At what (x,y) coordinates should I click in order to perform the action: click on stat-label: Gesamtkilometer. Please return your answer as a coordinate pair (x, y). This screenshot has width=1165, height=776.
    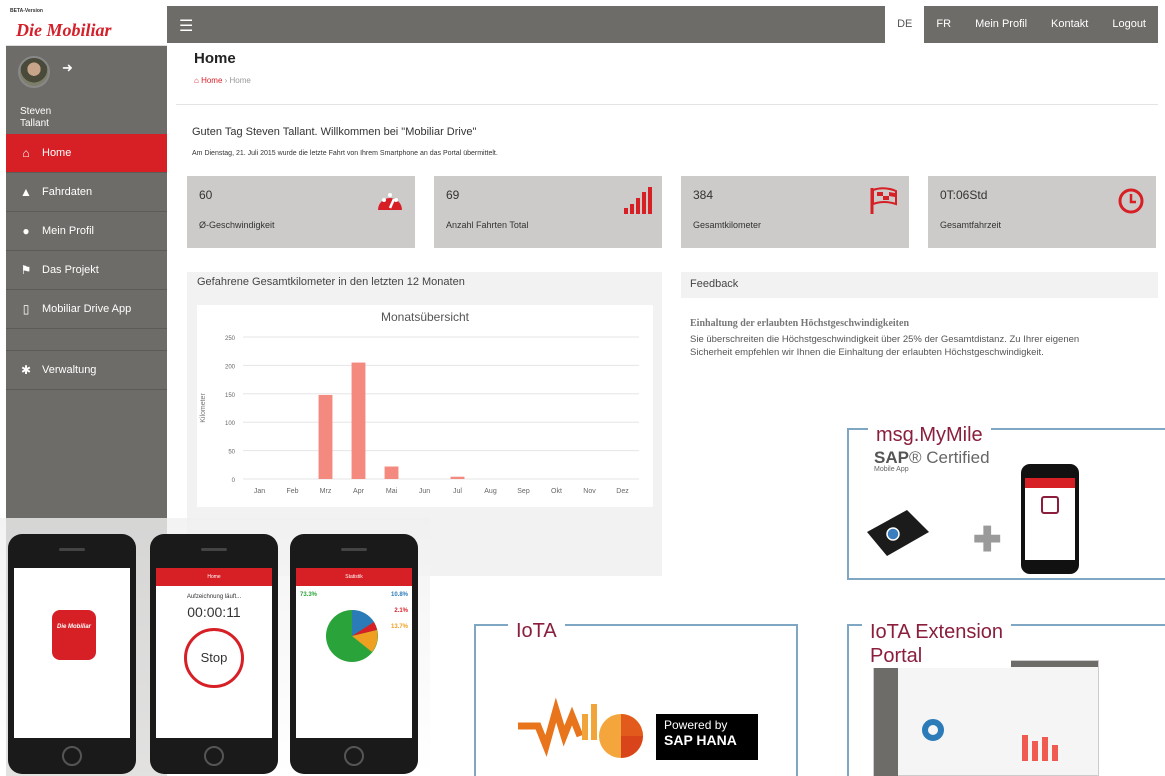
    Looking at the image, I should click on (727, 225).